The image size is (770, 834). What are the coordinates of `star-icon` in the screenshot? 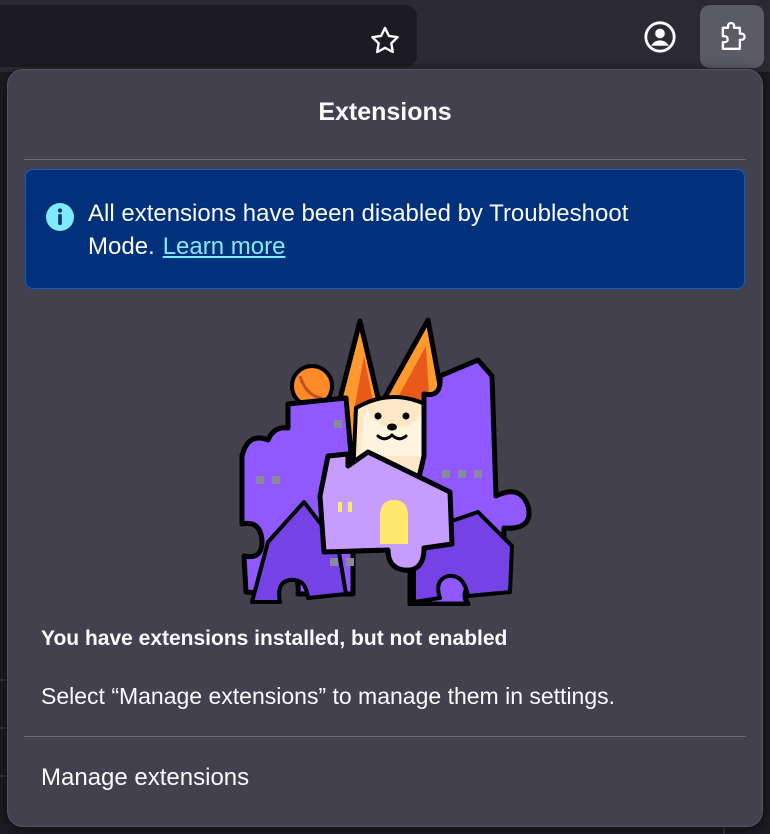 It's located at (385, 40).